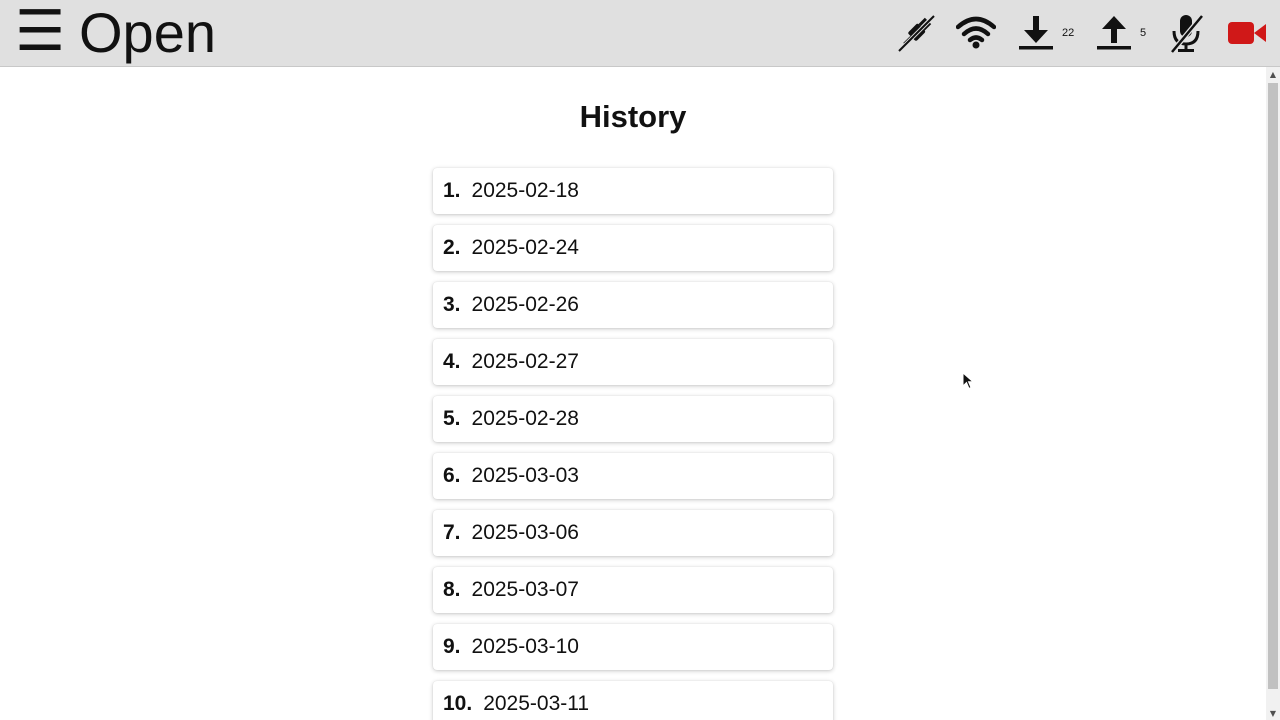 The image size is (1280, 720). What do you see at coordinates (1273, 386) in the screenshot?
I see `scrollbar-thumb` at bounding box center [1273, 386].